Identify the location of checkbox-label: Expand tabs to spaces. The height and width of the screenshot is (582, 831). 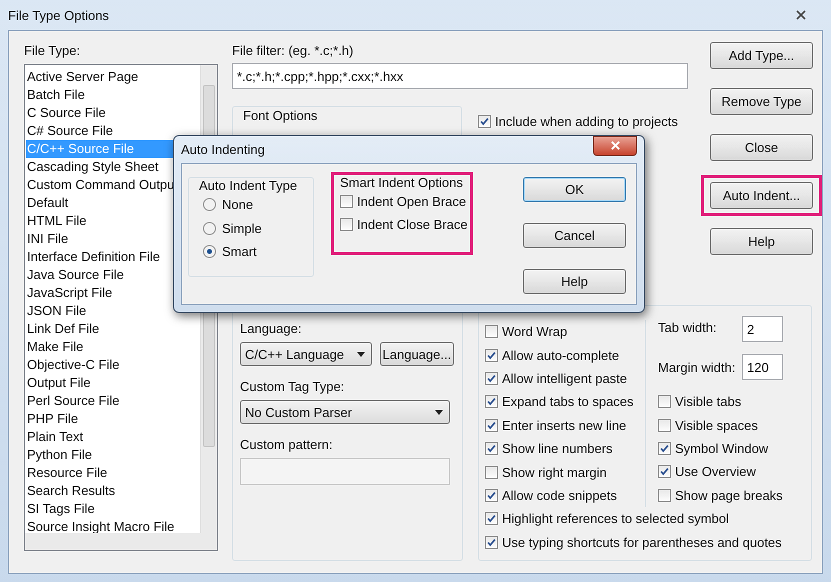
(568, 402).